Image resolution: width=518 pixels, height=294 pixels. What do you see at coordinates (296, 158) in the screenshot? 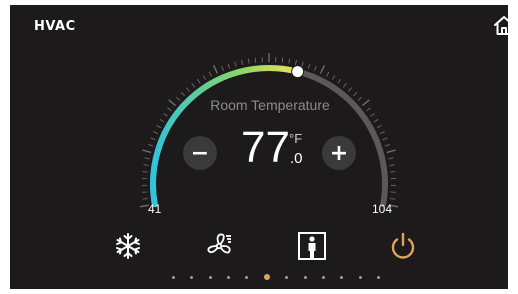
I see `temperature-decimal: .0` at bounding box center [296, 158].